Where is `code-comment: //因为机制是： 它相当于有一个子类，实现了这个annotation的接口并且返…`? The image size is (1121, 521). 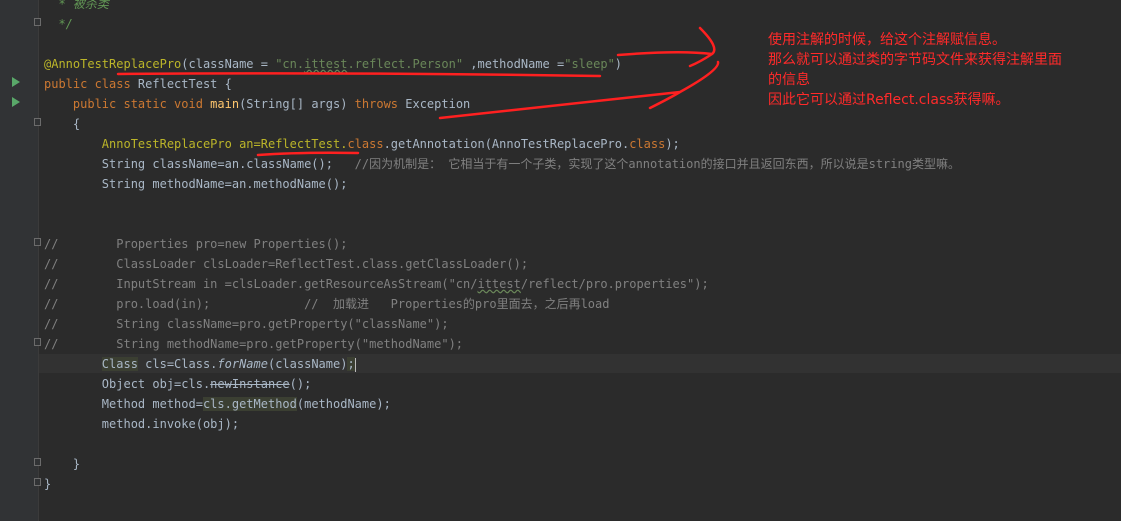 code-comment: //因为机制是： 它相当于有一个子类，实现了这个annotation的接口并且返… is located at coordinates (657, 164).